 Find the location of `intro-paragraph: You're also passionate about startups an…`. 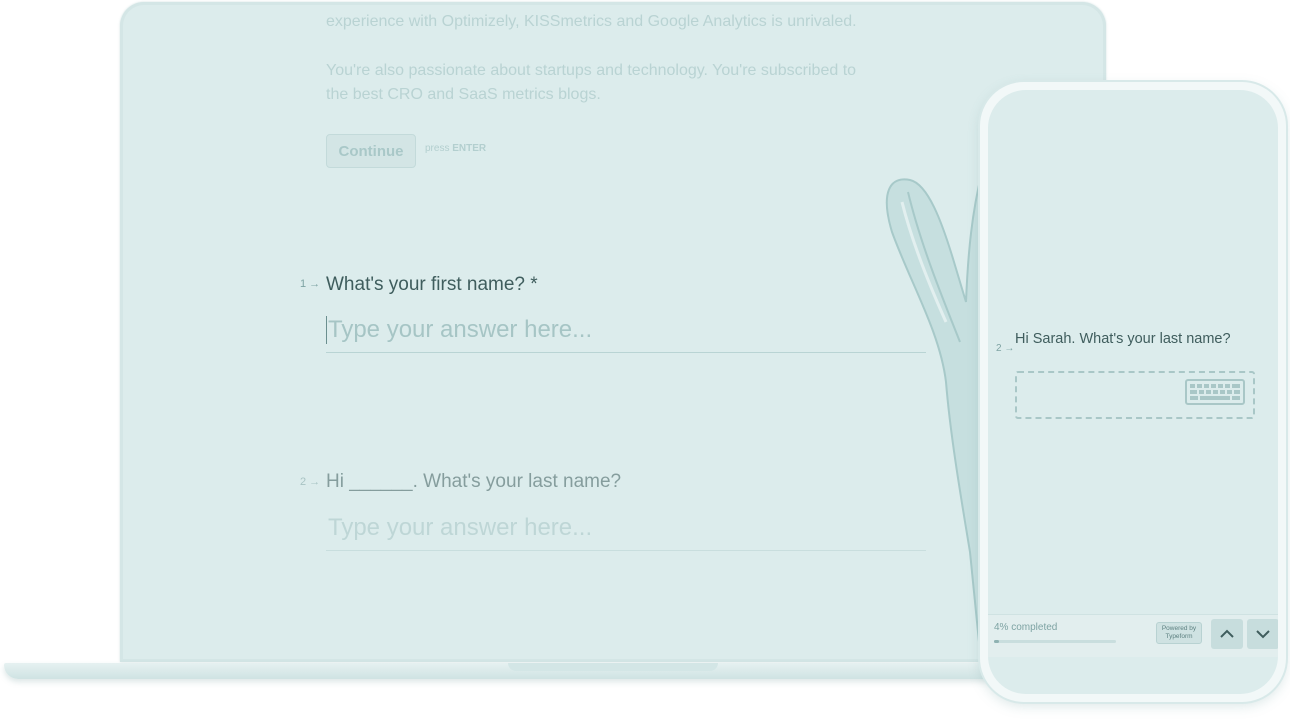

intro-paragraph: You're also passionate about startups an… is located at coordinates (626, 83).